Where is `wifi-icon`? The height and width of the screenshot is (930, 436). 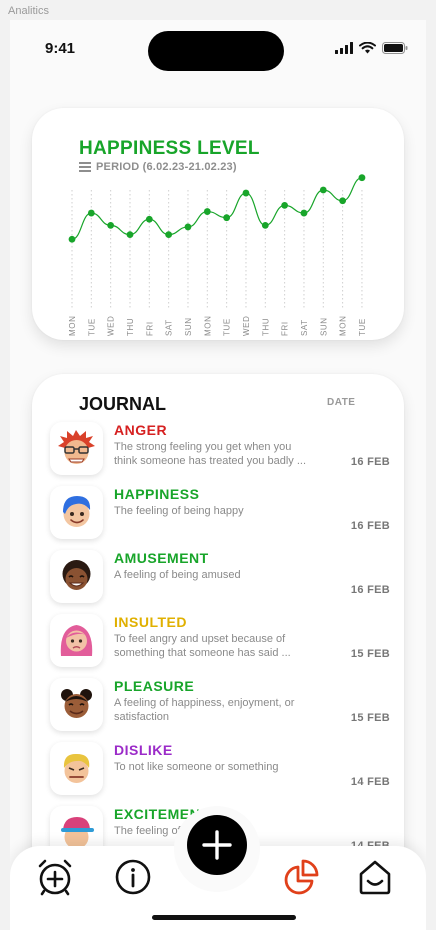 wifi-icon is located at coordinates (367, 48).